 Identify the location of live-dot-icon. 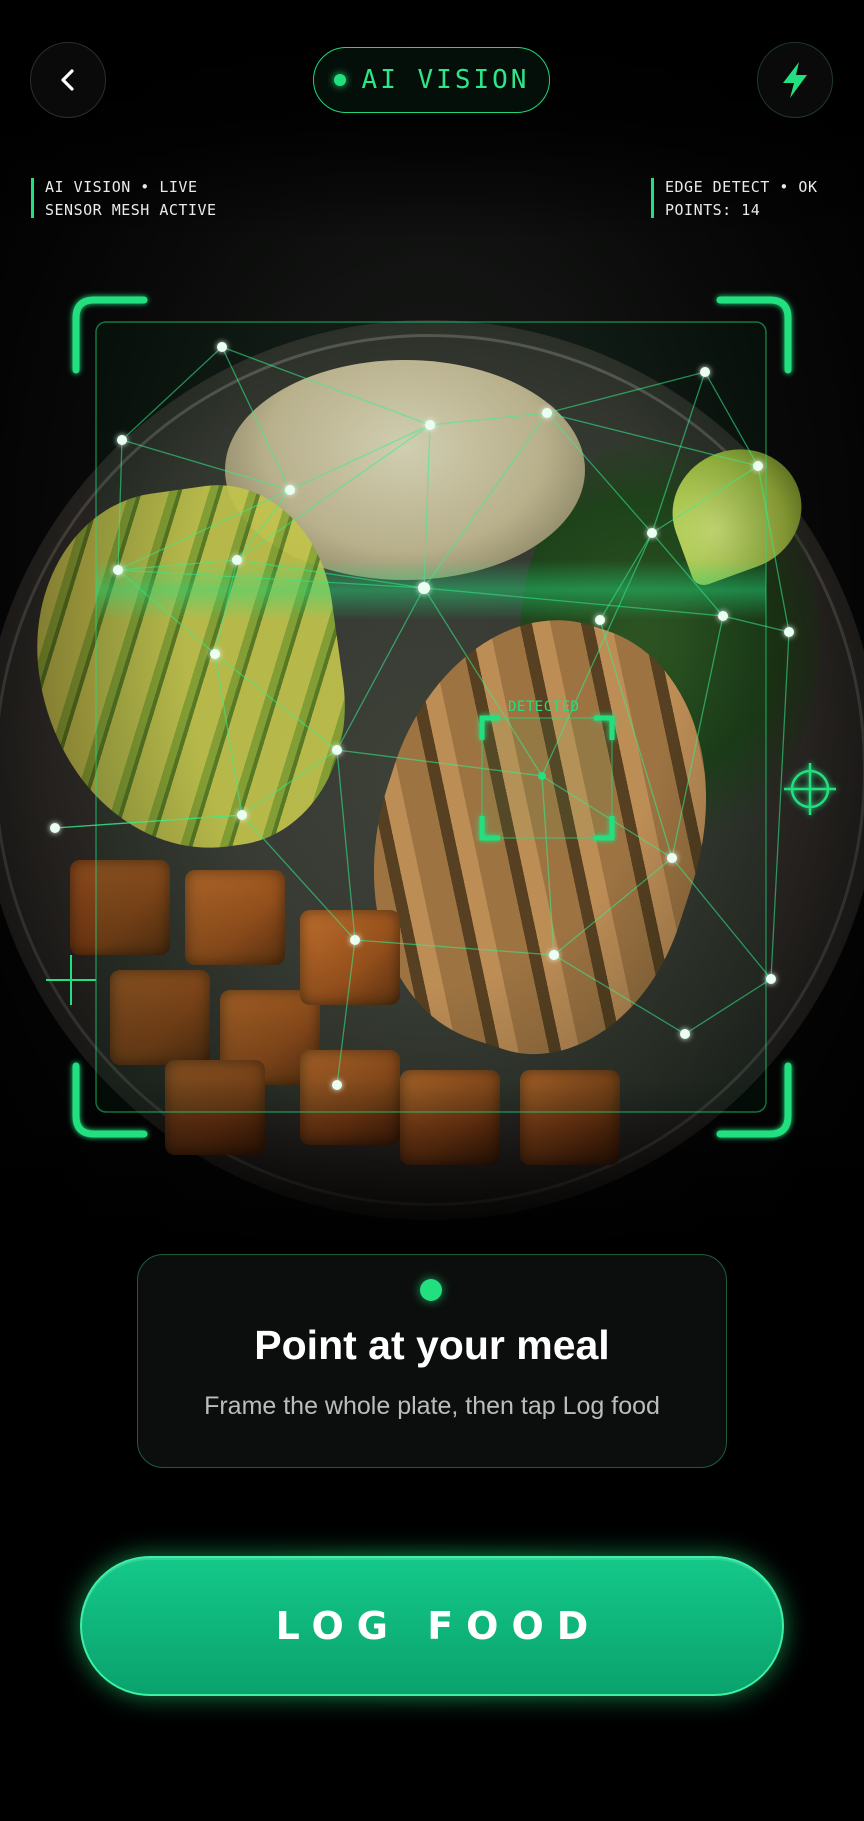
(339, 80).